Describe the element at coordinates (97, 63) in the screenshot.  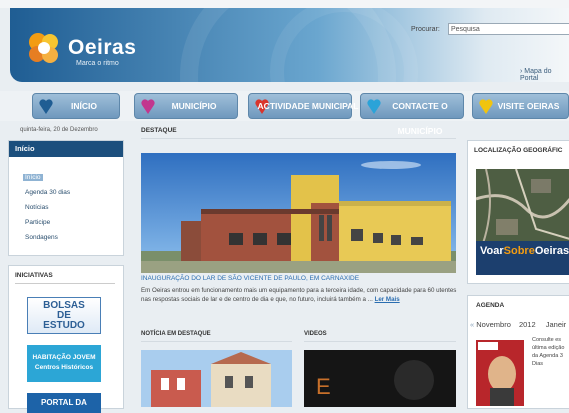
I see `brand-tagline: Marca o ritmo` at that location.